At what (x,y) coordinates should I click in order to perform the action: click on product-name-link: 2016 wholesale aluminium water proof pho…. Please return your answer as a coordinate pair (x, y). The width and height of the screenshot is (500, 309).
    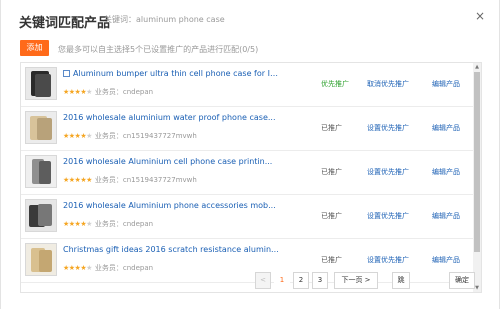
    Looking at the image, I should click on (172, 117).